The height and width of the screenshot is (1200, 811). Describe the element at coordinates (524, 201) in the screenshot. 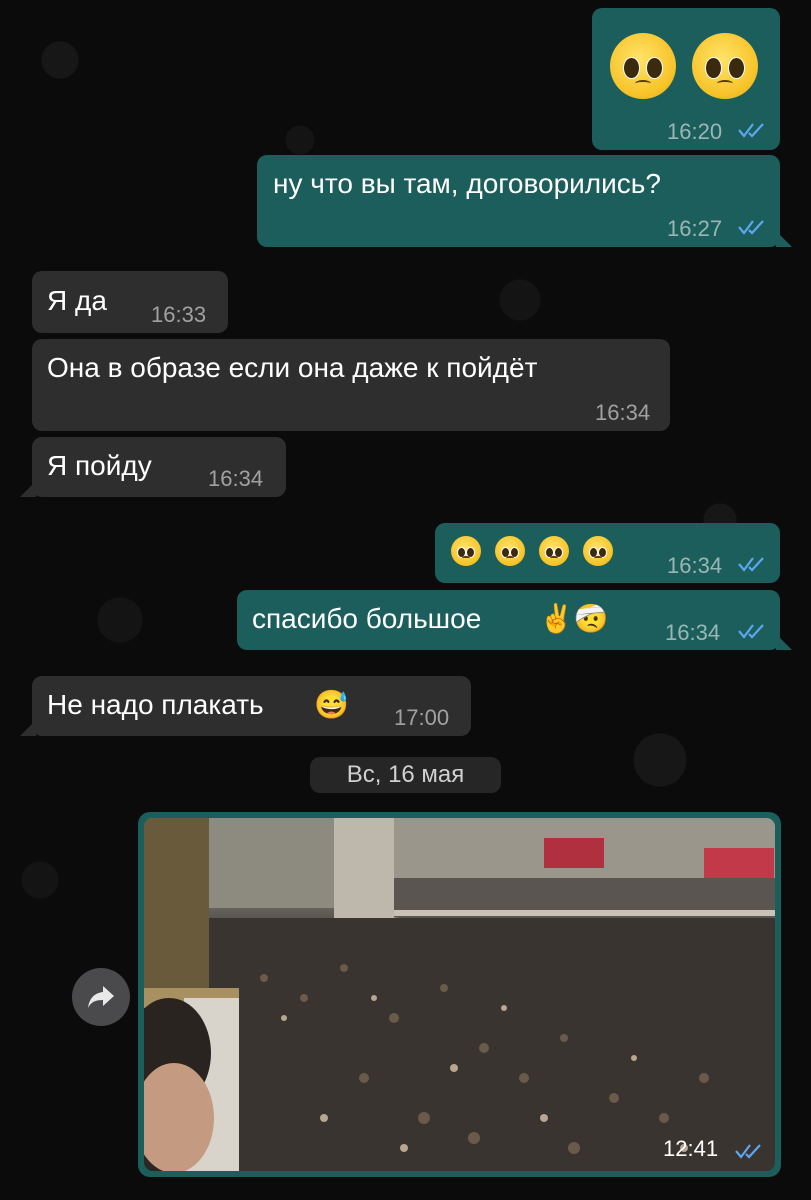

I see `message-outgoing: ну что вы там, договорились? 16:27` at that location.